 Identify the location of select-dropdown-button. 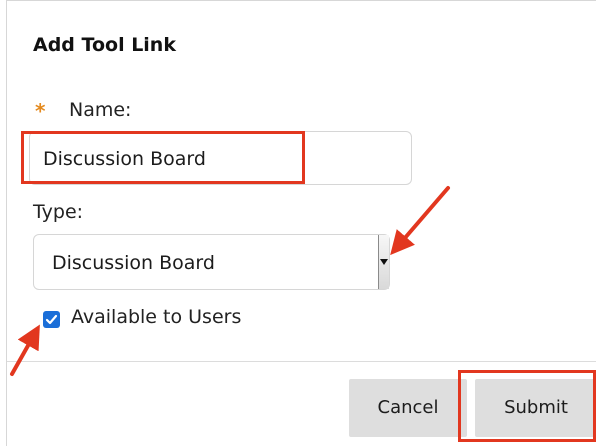
(383, 262).